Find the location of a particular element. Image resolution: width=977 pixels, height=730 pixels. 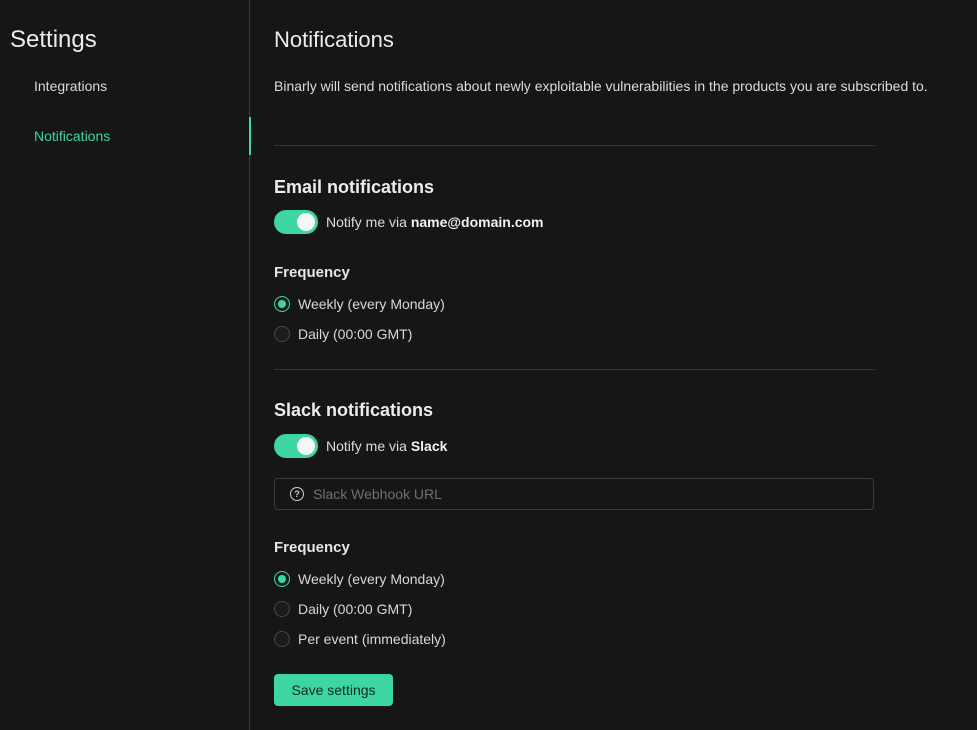

slack-webhook-input is located at coordinates (583, 494).